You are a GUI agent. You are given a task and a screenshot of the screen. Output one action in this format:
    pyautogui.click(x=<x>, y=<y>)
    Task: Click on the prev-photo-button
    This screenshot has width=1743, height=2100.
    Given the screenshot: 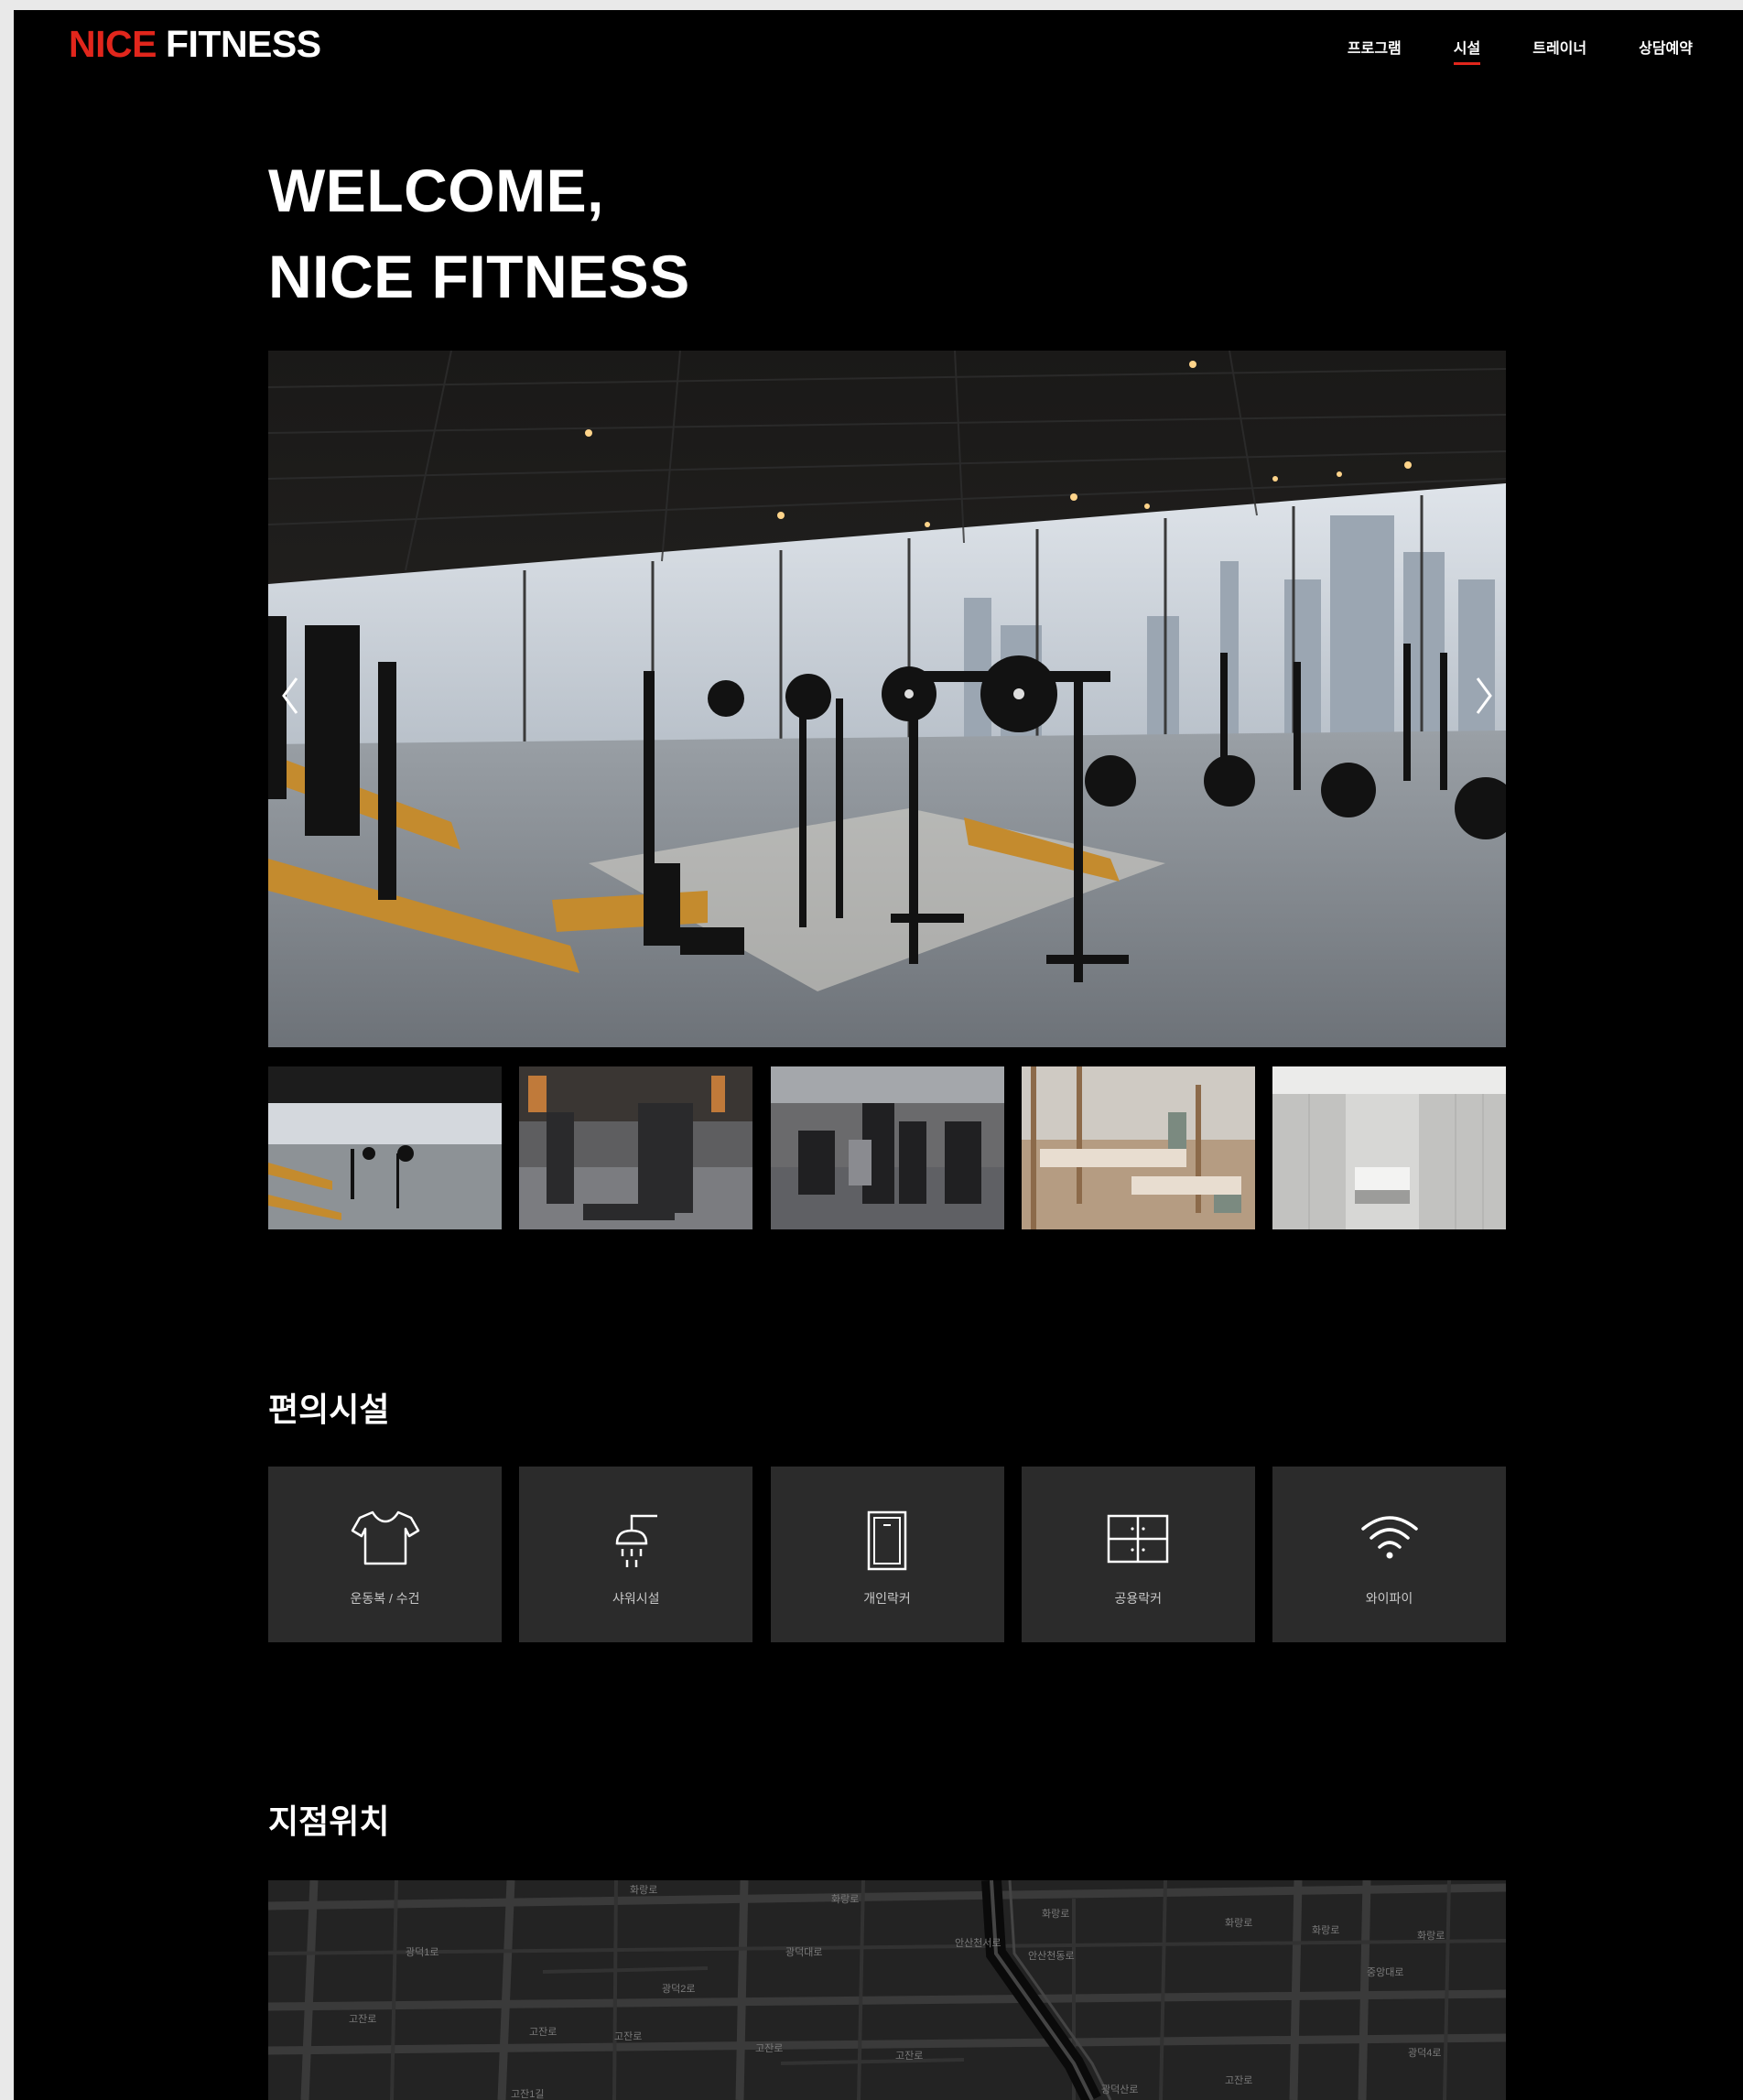 What is the action you would take?
    pyautogui.click(x=290, y=700)
    